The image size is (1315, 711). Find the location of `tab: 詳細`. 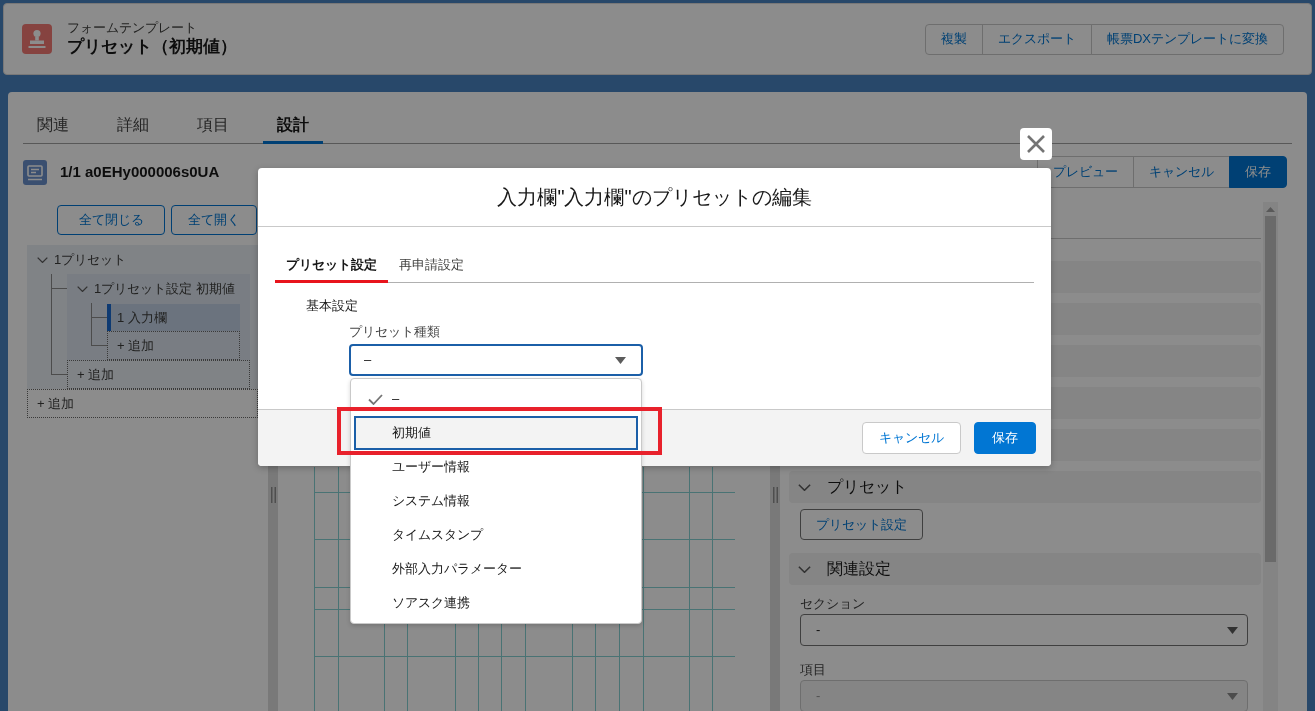

tab: 詳細 is located at coordinates (133, 124).